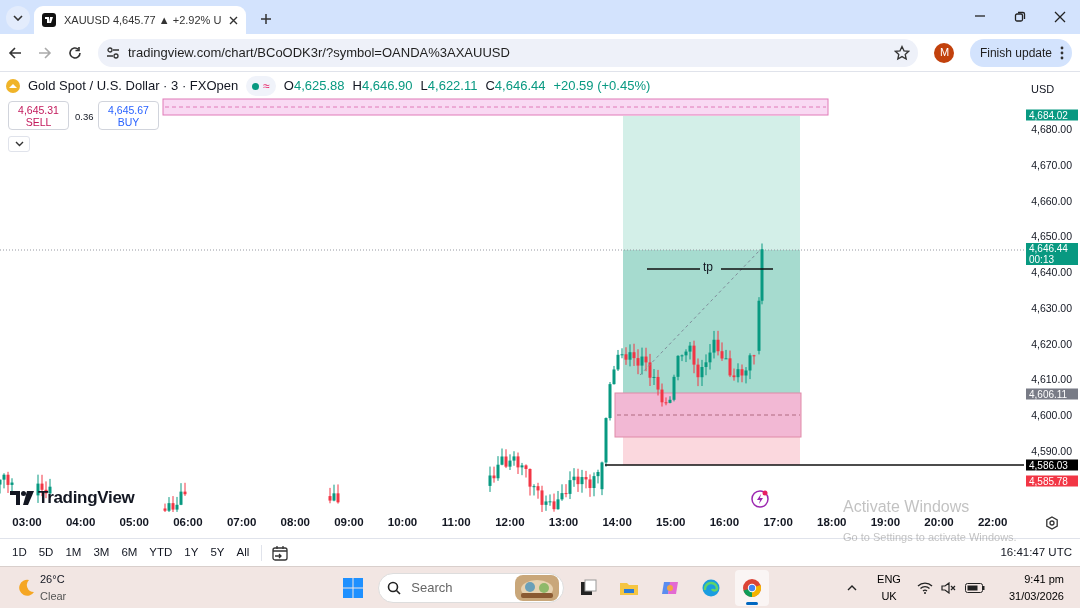 This screenshot has width=1080, height=608. What do you see at coordinates (72, 498) in the screenshot?
I see `tradingview-logo: TradingView` at bounding box center [72, 498].